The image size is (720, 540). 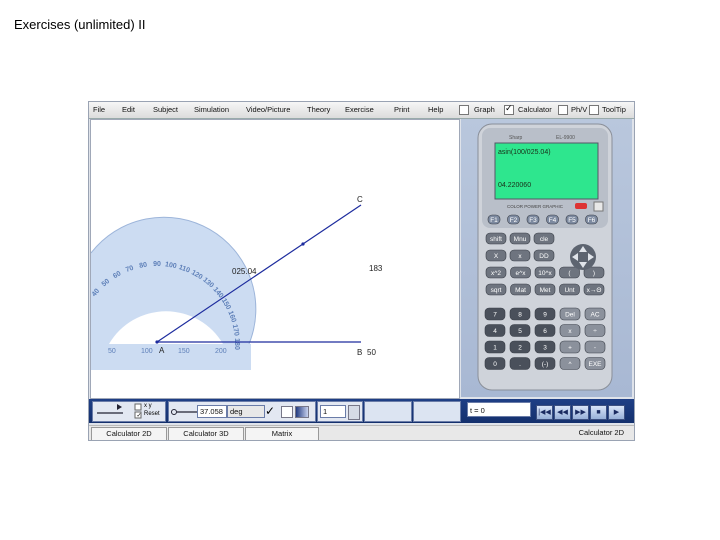 What do you see at coordinates (157, 342) in the screenshot?
I see `vertex-point` at bounding box center [157, 342].